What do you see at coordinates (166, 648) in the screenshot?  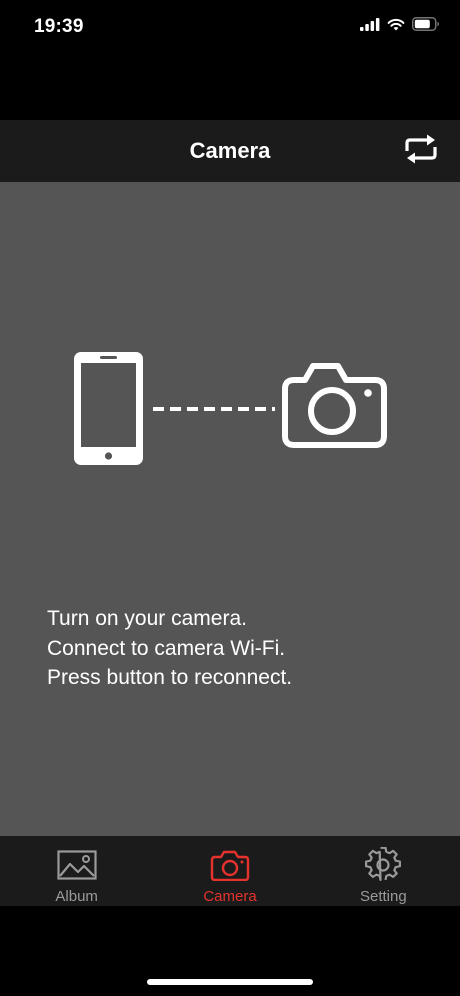 I see `instruction-line: Connect to camera Wi-Fi.` at bounding box center [166, 648].